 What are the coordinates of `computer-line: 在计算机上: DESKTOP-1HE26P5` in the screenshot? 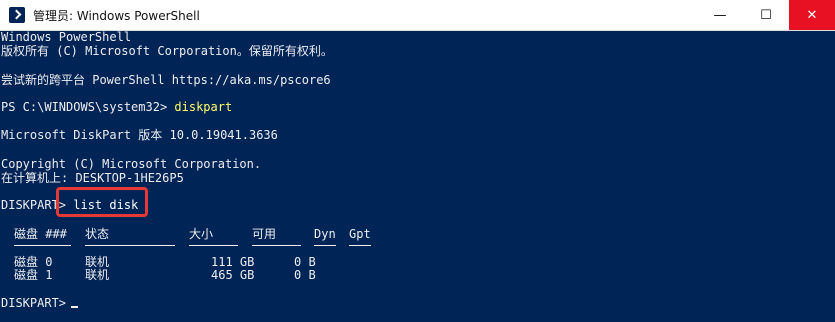 It's located at (92, 178).